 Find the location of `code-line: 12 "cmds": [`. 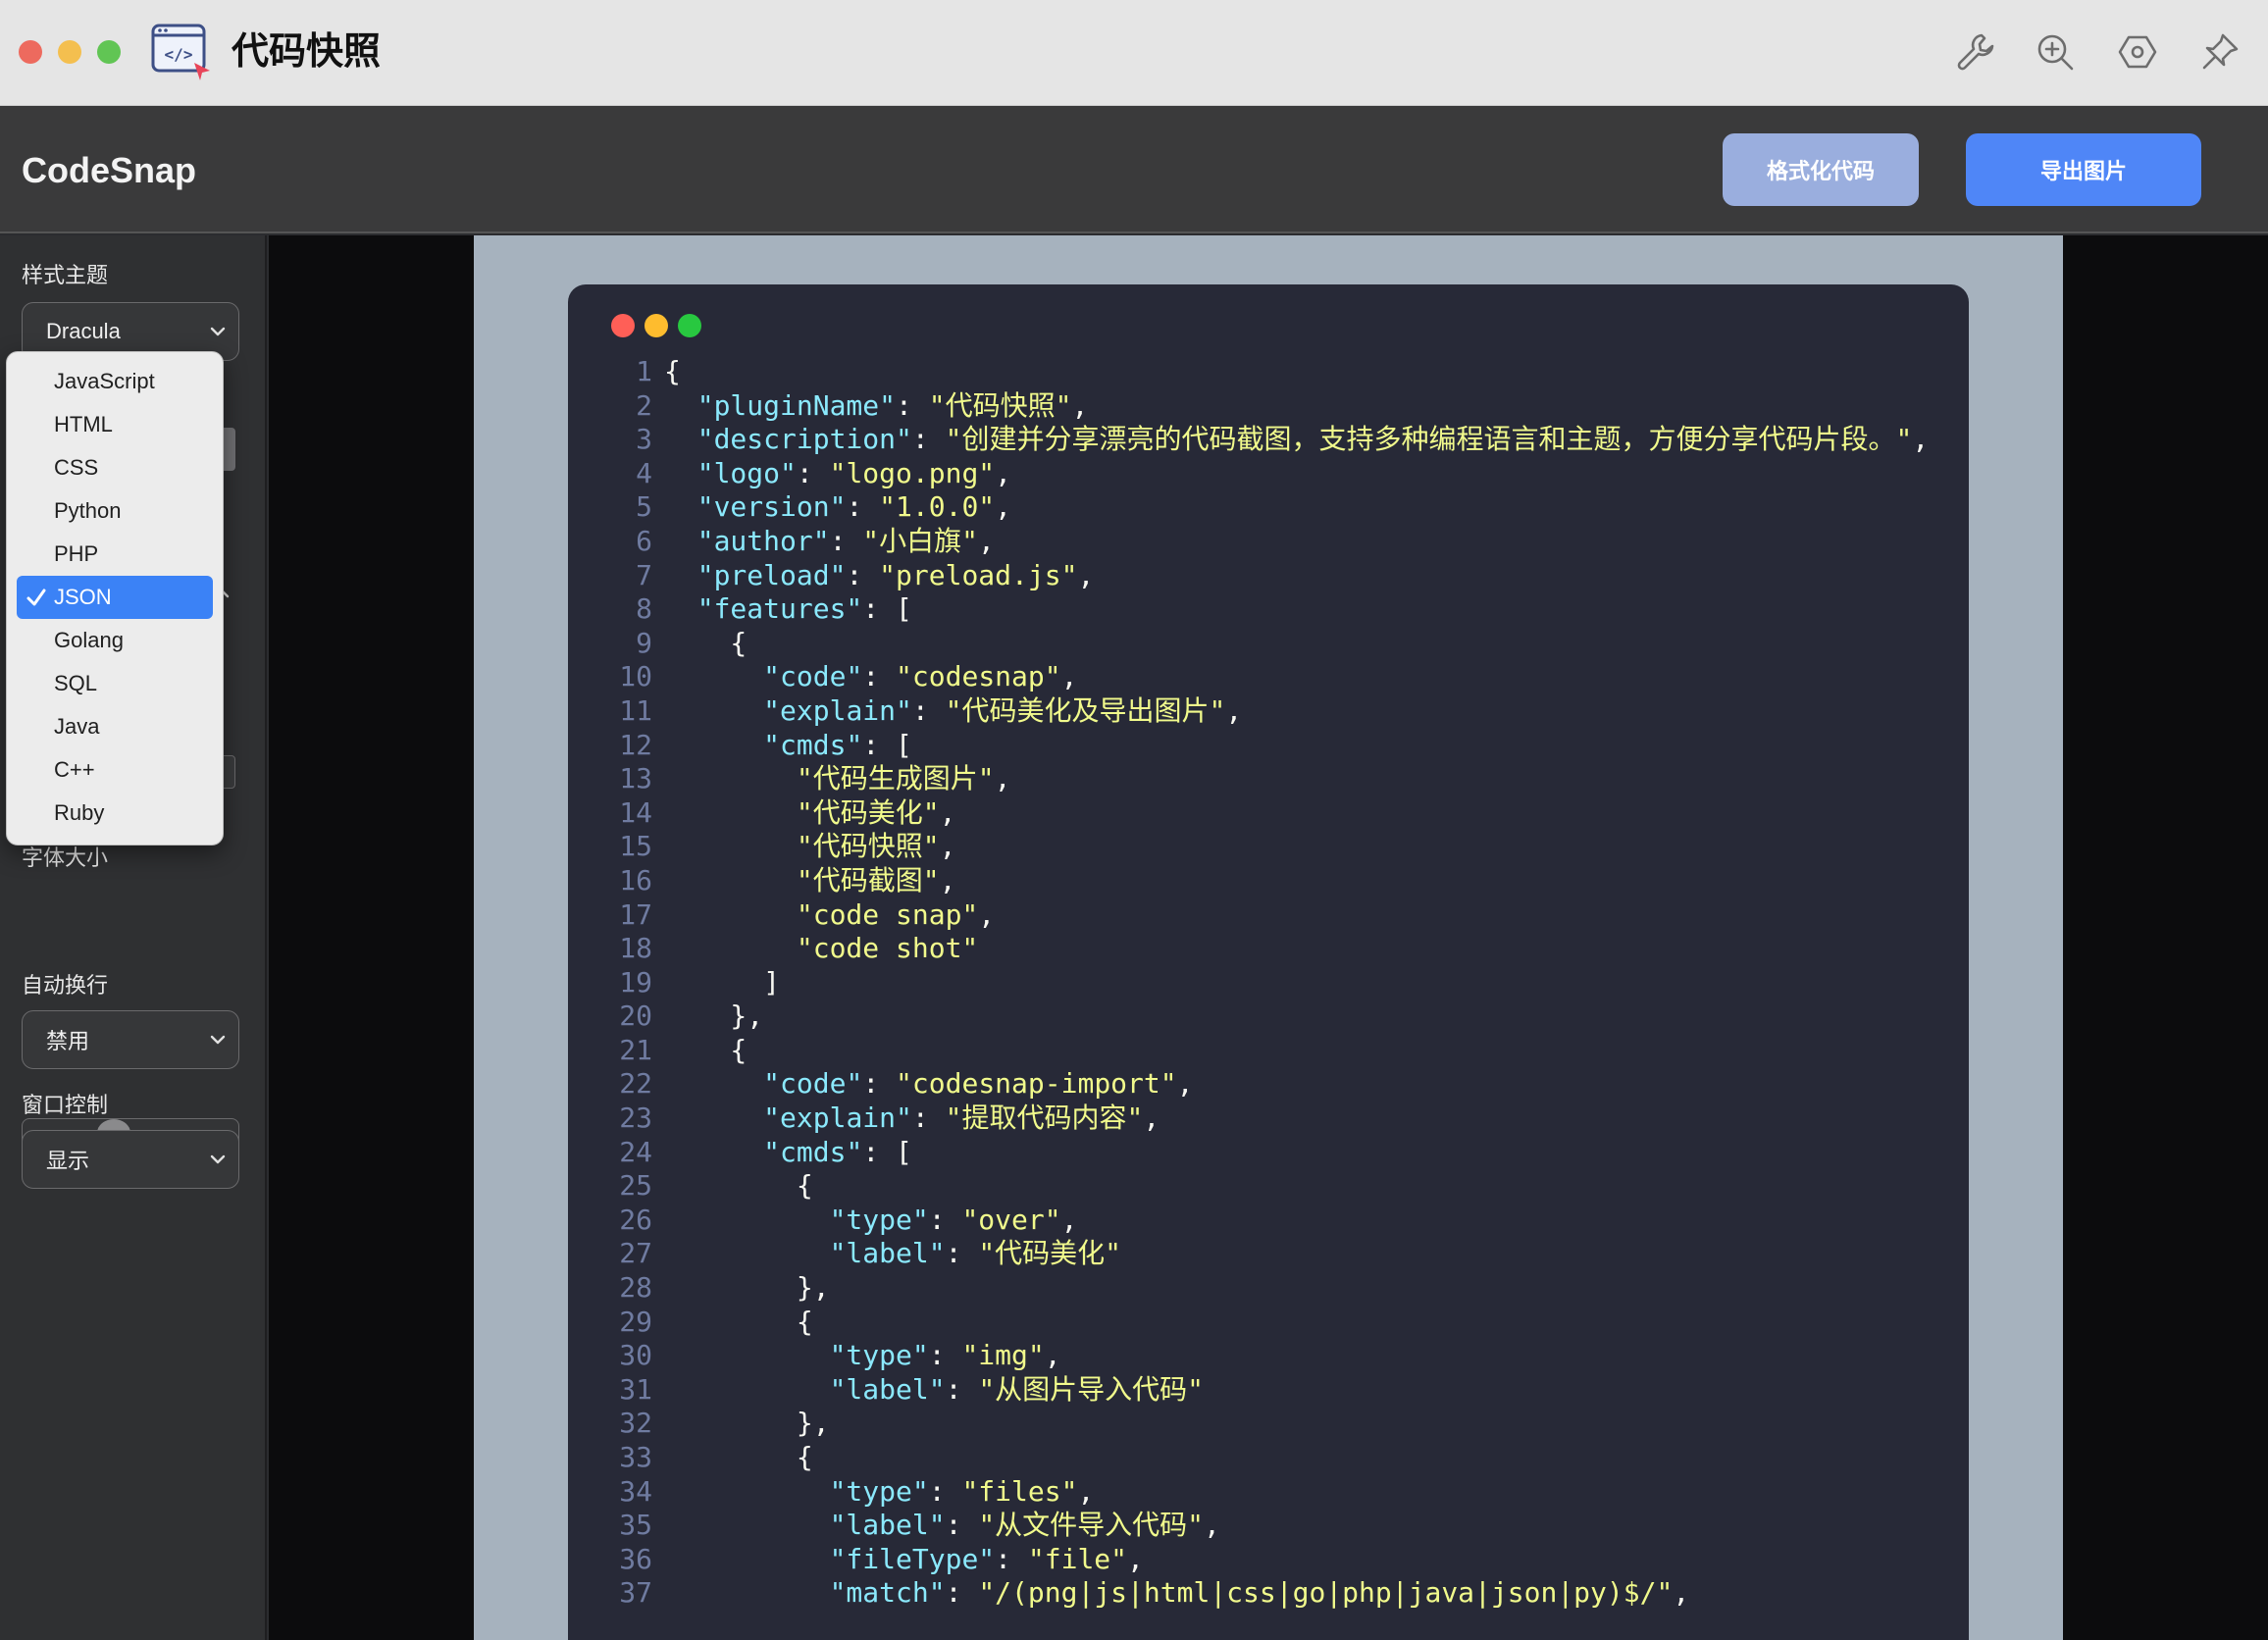

code-line: 12 "cmds": [ is located at coordinates (1283, 746).